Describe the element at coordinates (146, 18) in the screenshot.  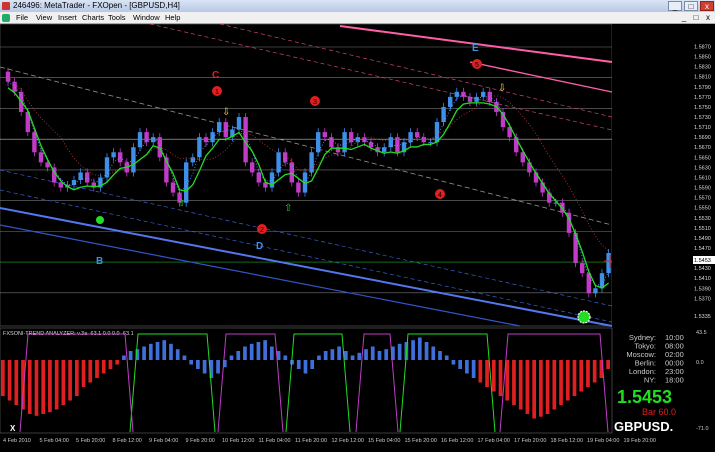
I see `menu-window: Window` at that location.